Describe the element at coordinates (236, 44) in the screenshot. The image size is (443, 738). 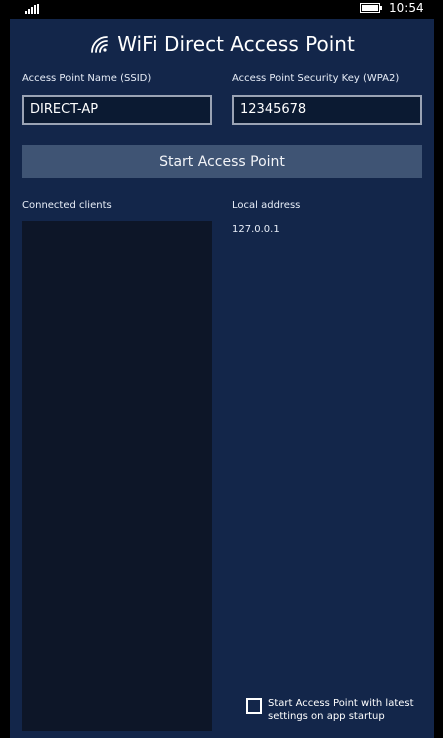
I see `page-title: WiFi Direct Access Point` at that location.